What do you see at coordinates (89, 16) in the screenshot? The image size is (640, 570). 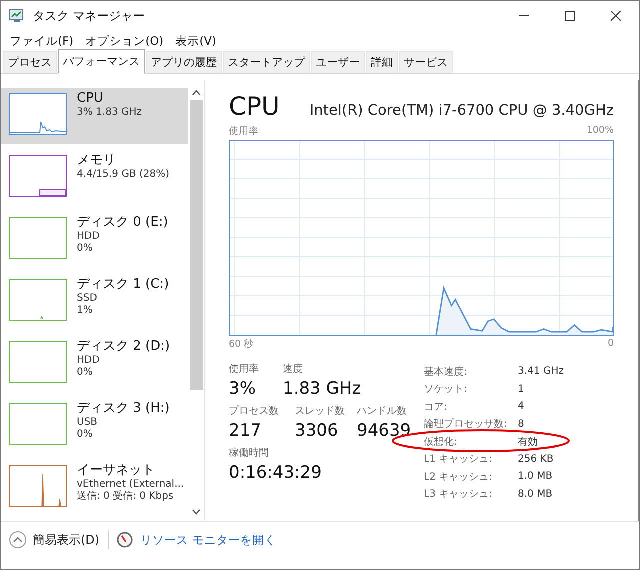 I see `window-title: タスク マネージャー` at bounding box center [89, 16].